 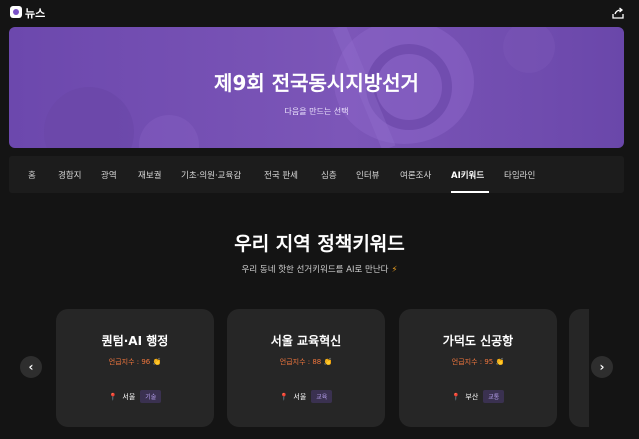 What do you see at coordinates (367, 175) in the screenshot?
I see `tab-interview: 인터뷰` at bounding box center [367, 175].